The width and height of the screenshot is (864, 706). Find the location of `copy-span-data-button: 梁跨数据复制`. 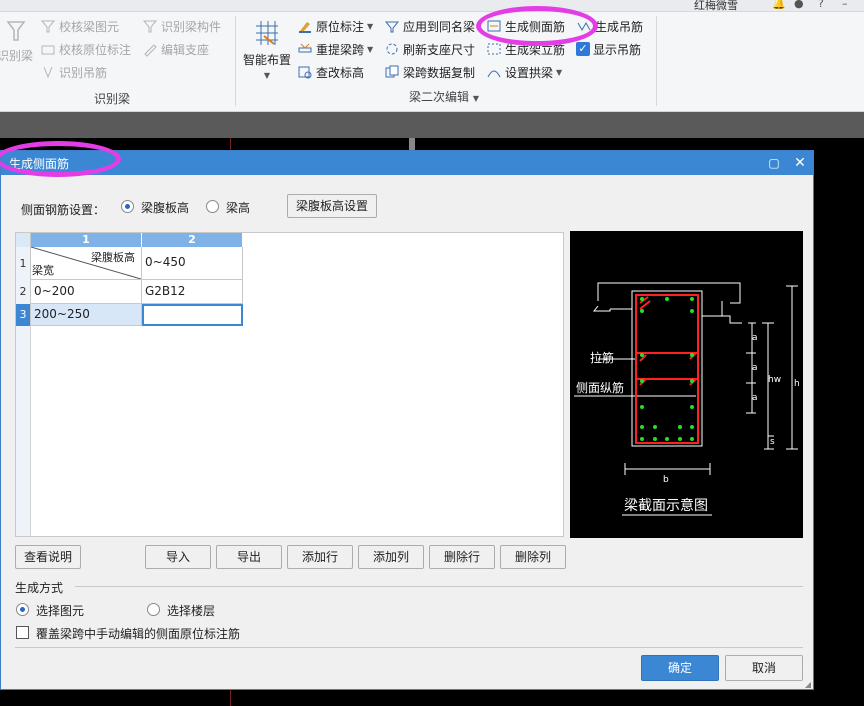

copy-span-data-button: 梁跨数据复制 is located at coordinates (429, 72).